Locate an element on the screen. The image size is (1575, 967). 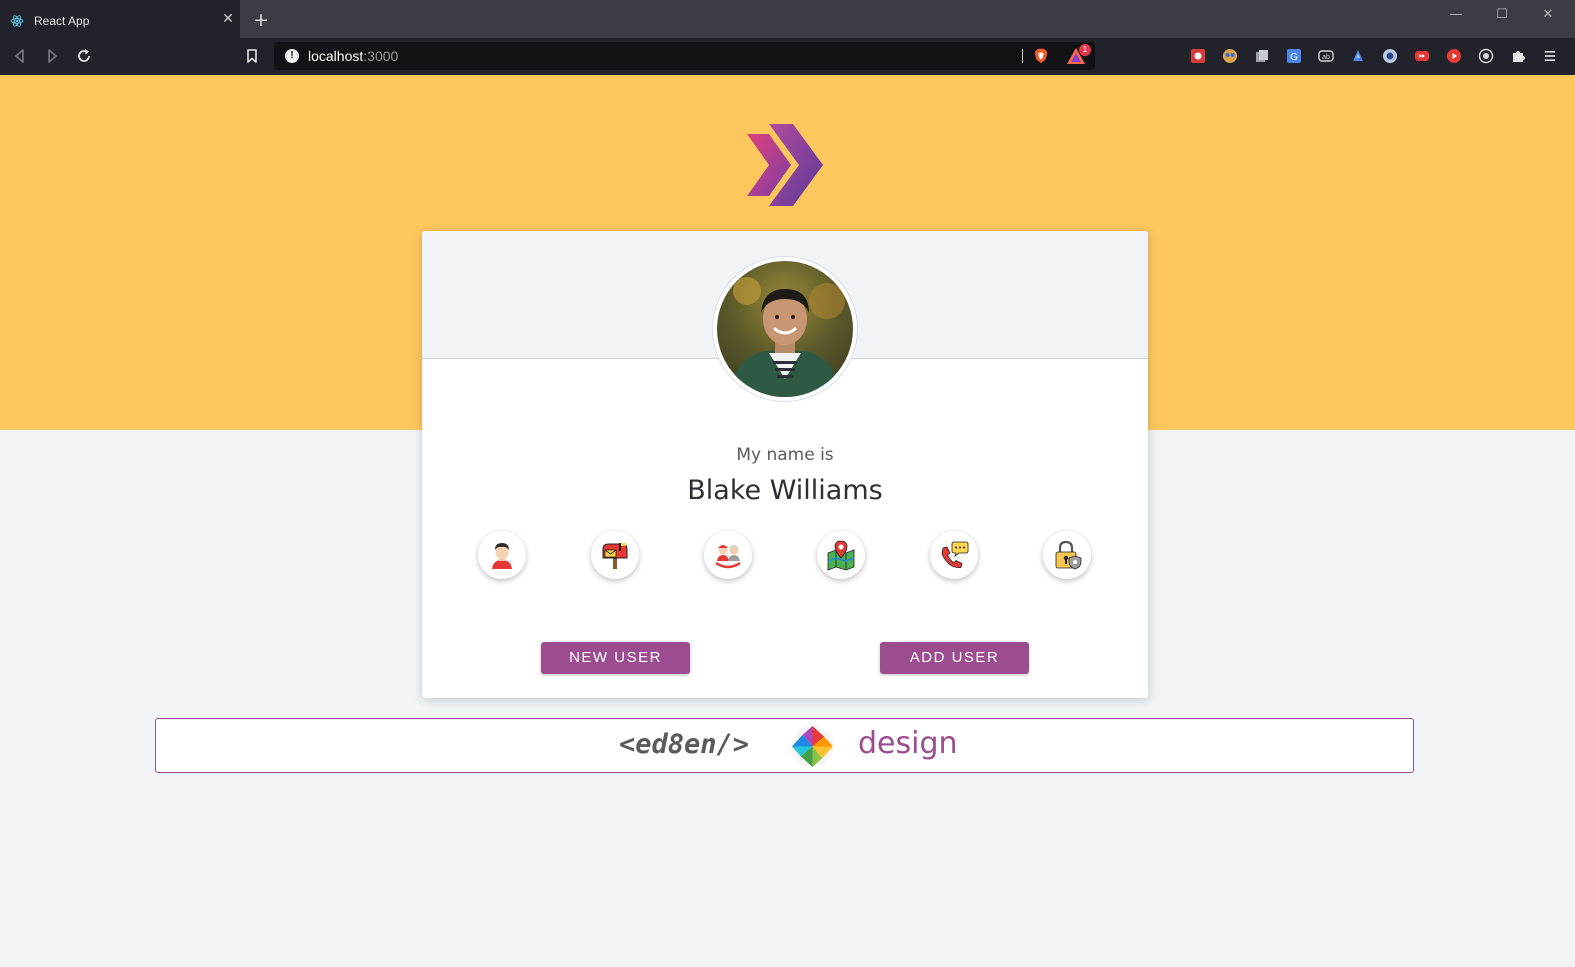
brand-code-text: <ed8en/> is located at coordinates (684, 744).